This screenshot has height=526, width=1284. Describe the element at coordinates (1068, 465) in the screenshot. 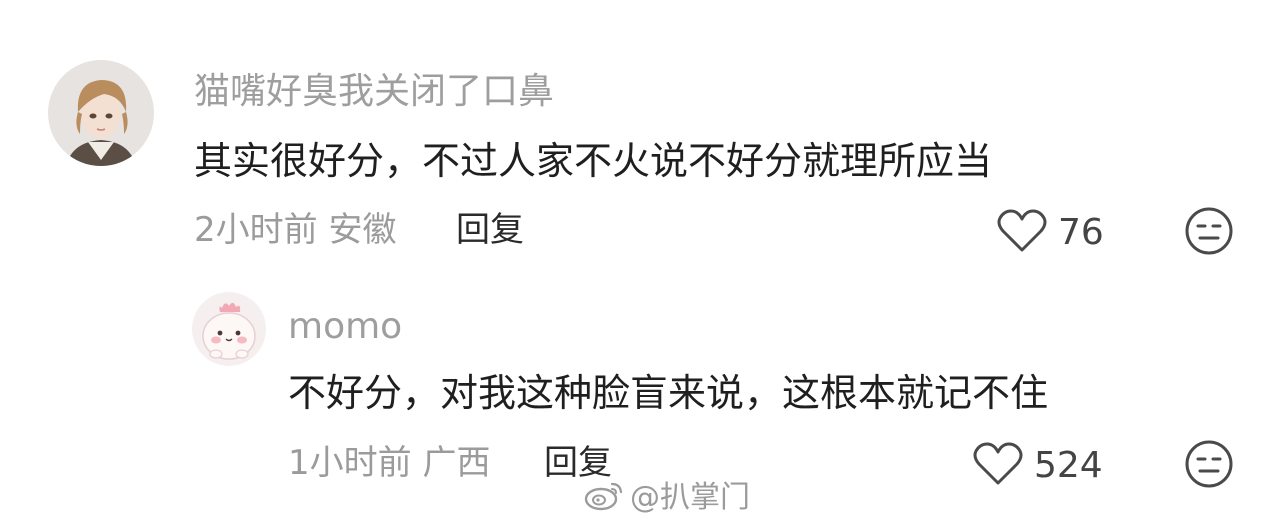

I see `like-count: 524` at that location.